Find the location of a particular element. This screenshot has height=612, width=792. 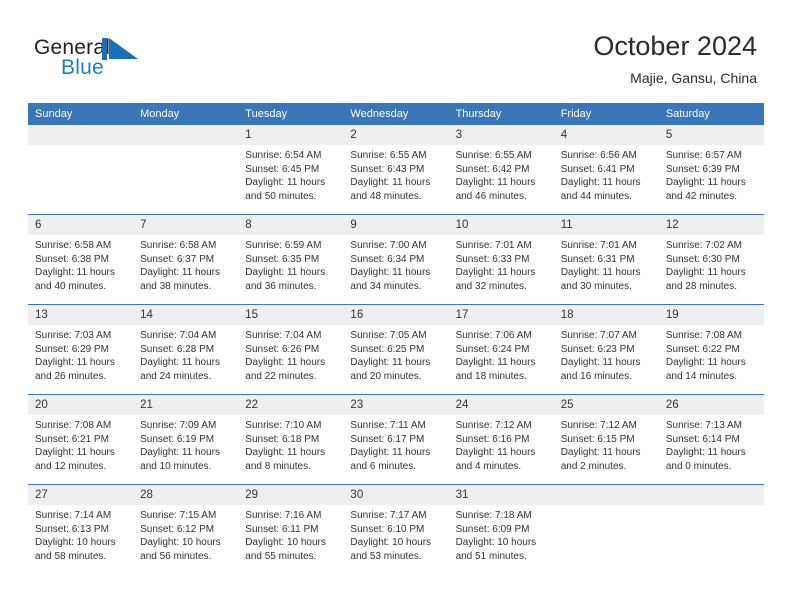

day-sunset-text: Sunset: 6:30 PM is located at coordinates (702, 259).